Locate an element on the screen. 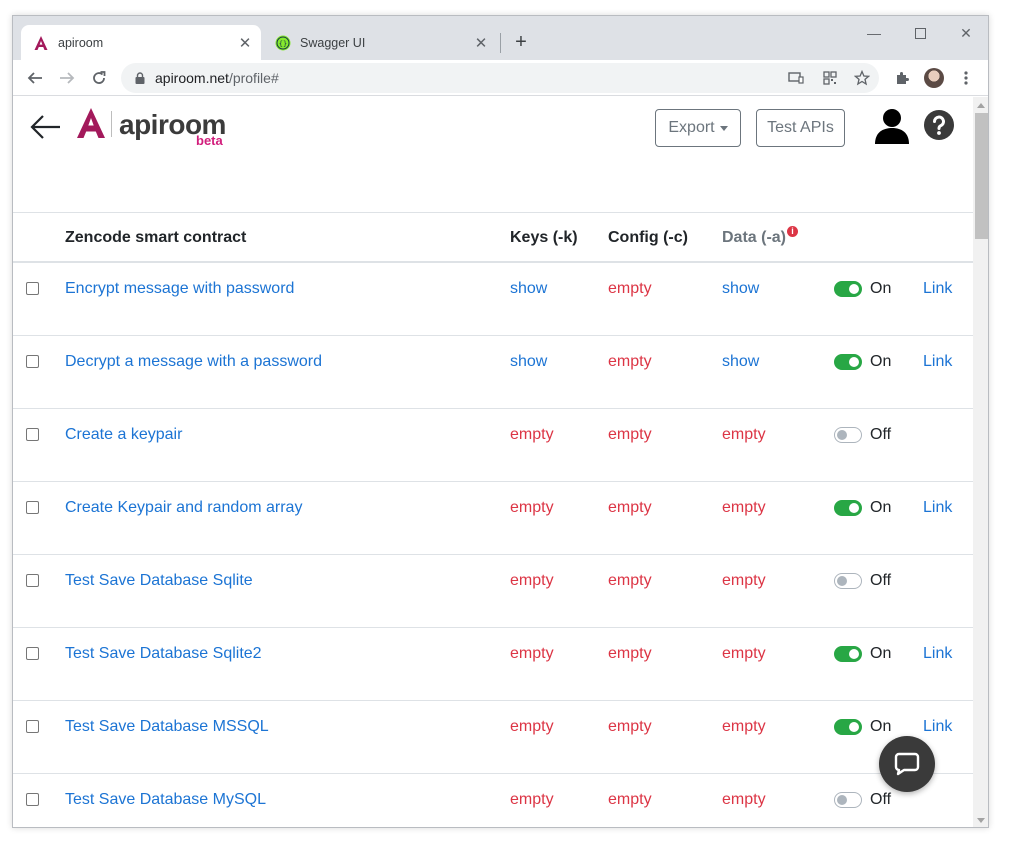 The height and width of the screenshot is (844, 1009). swagger-favicon-icon: {} is located at coordinates (283, 43).